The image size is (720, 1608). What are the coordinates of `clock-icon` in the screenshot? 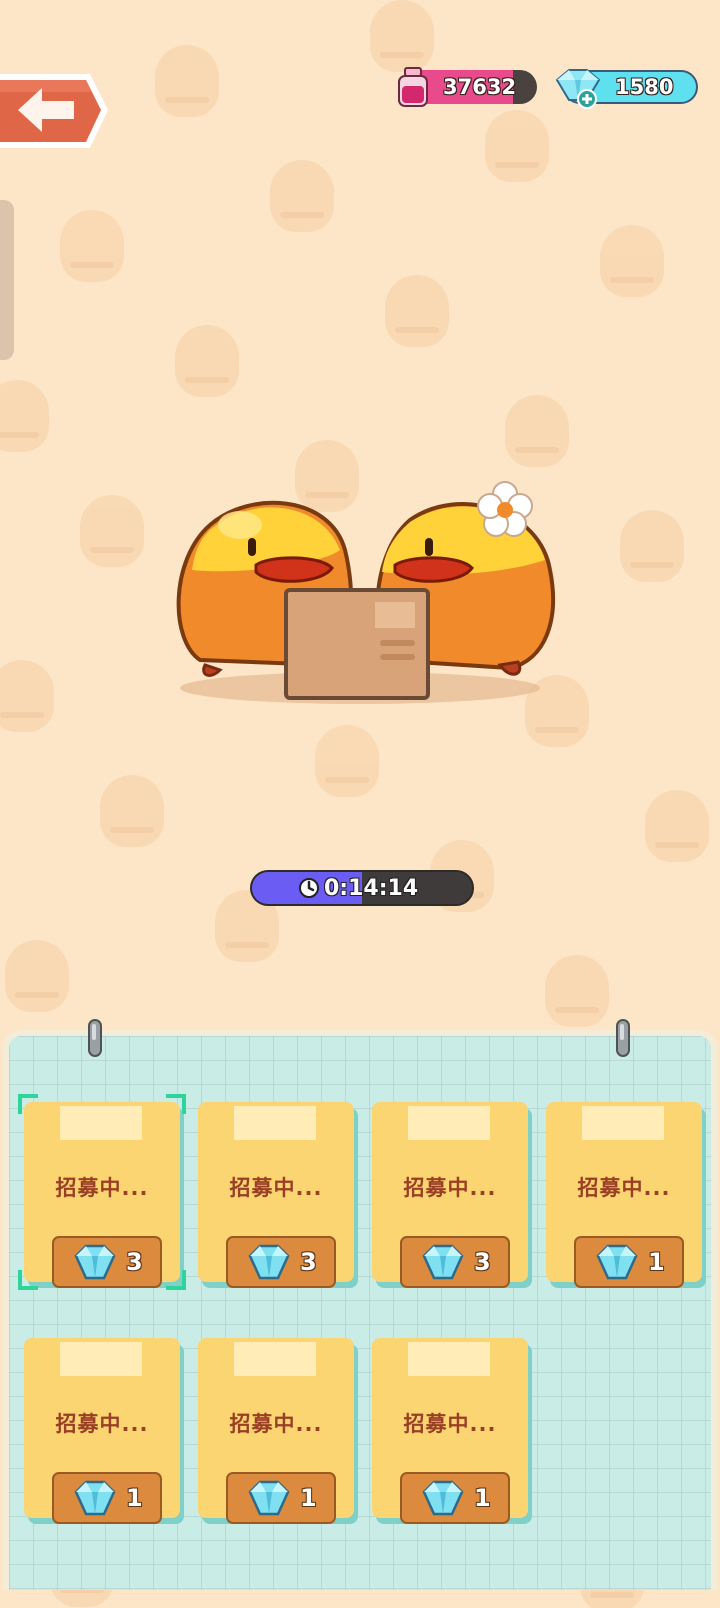 It's located at (309, 888).